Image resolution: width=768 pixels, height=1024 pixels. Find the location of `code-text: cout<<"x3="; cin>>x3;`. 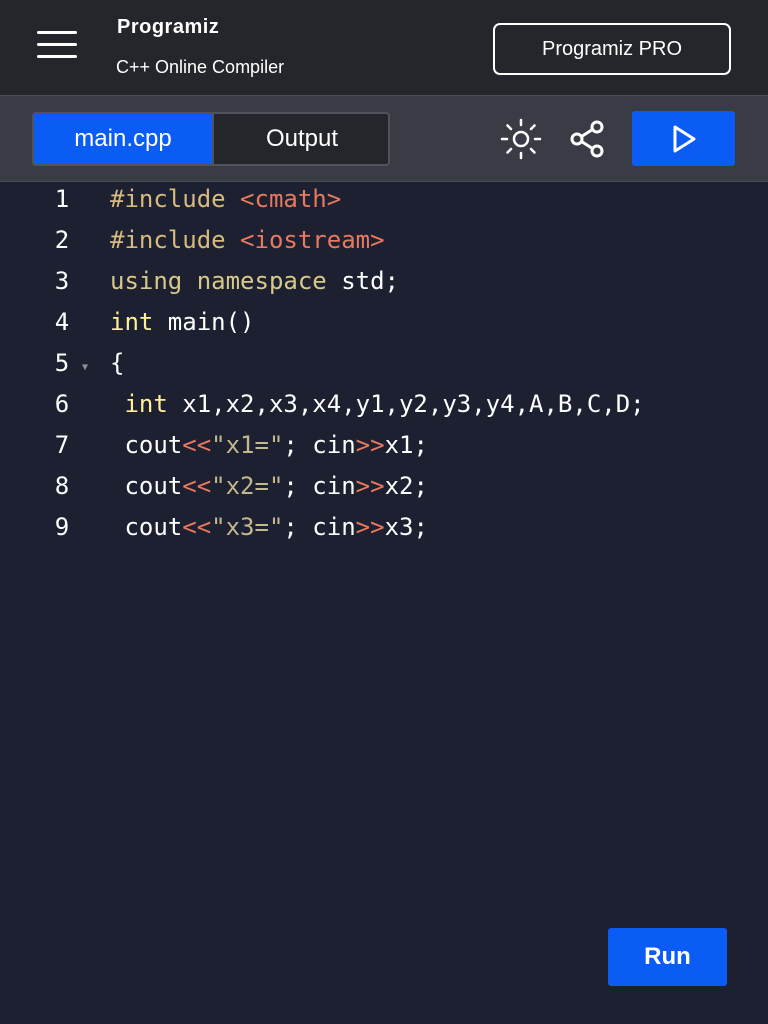

code-text: cout<<"x3="; cin>>x3; is located at coordinates (269, 527).